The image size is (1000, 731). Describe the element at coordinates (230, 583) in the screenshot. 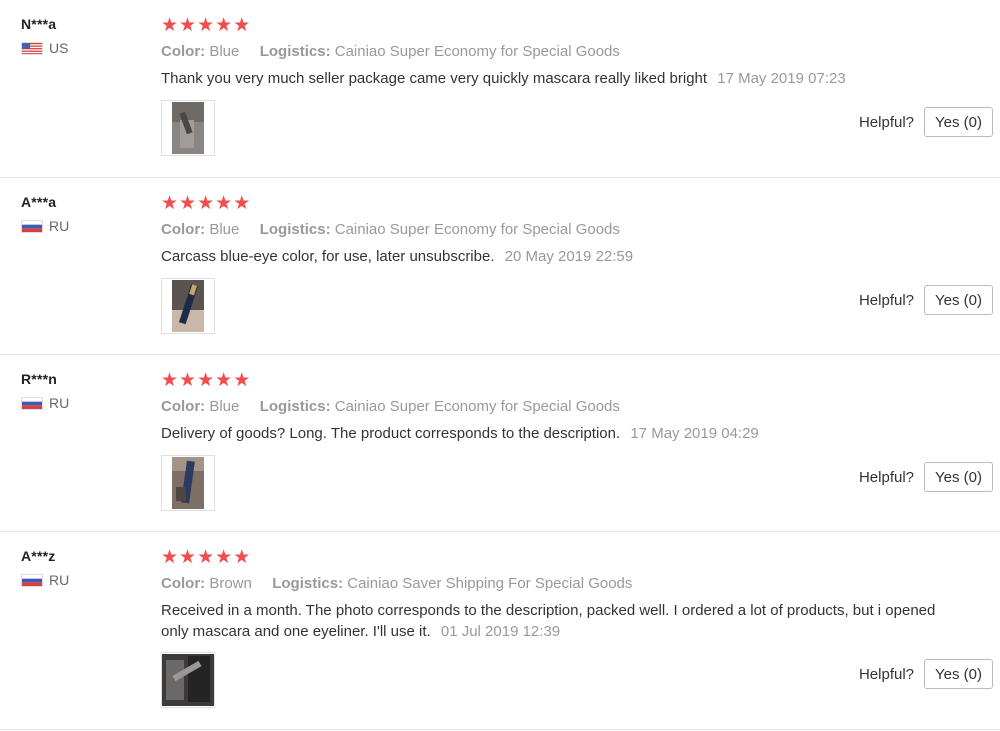

I see `color-value: Brown` at that location.